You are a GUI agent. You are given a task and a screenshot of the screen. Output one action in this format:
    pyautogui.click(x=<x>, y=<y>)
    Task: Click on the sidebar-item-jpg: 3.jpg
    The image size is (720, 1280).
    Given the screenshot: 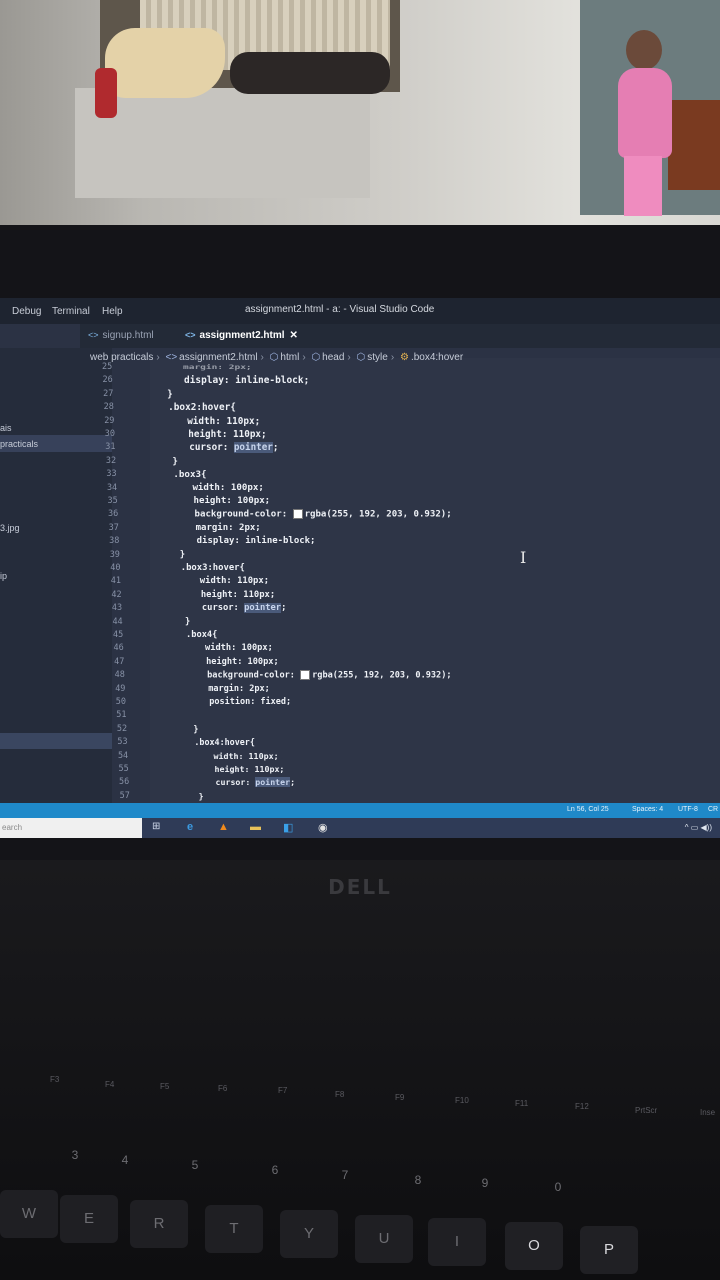 What is the action you would take?
    pyautogui.click(x=10, y=528)
    